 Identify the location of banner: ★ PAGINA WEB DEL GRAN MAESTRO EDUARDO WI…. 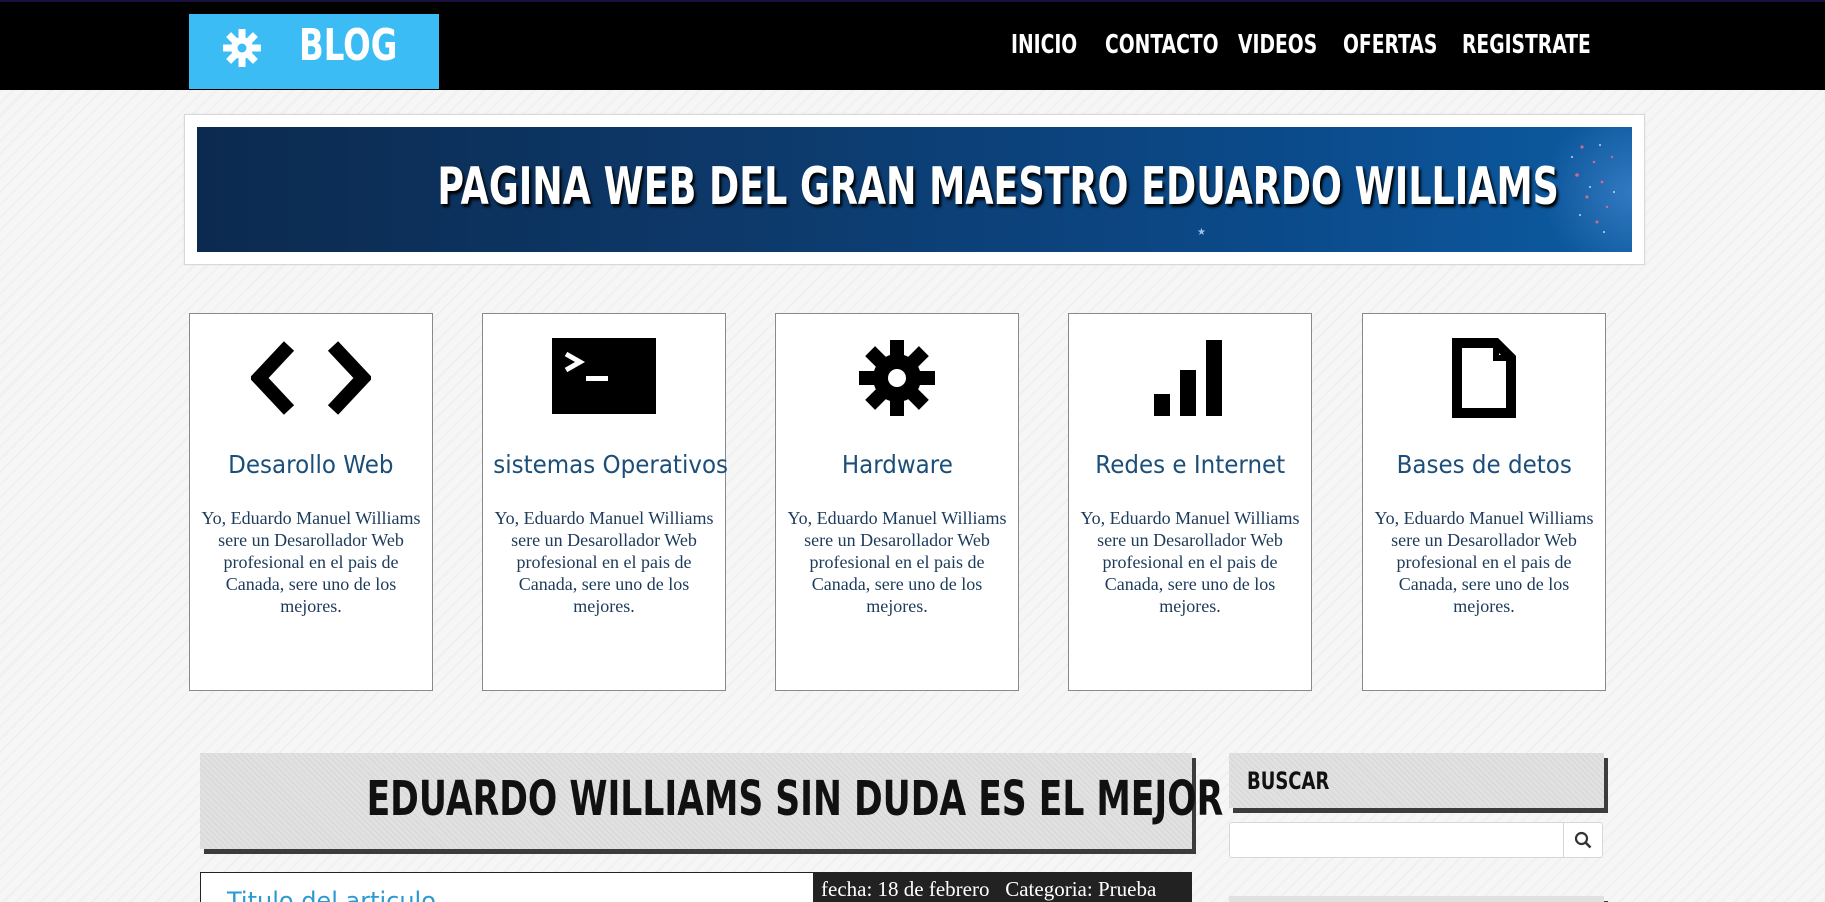
(914, 189).